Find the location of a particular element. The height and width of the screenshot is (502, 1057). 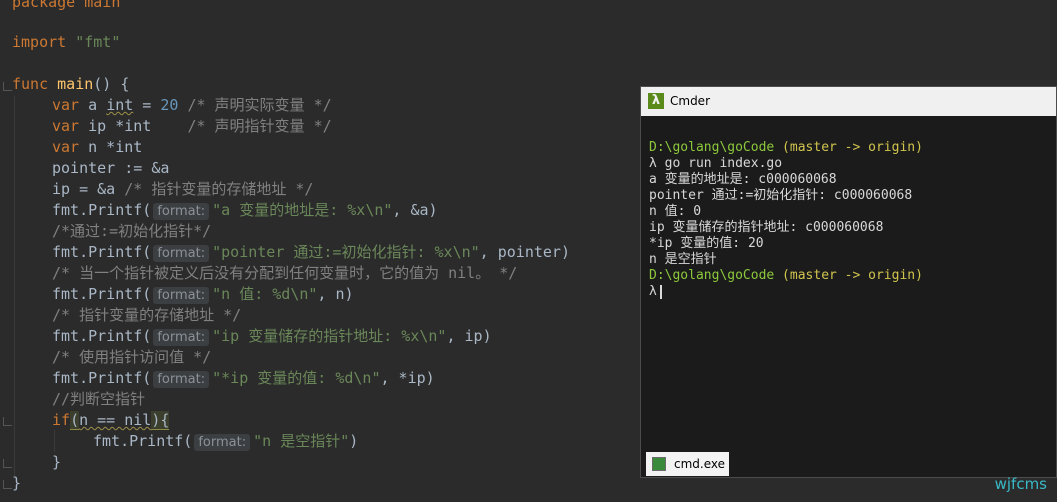

comment: /* 当一个指针被定义后没有分配到任何变量时，它的值为 nil。 */ is located at coordinates (285, 273).